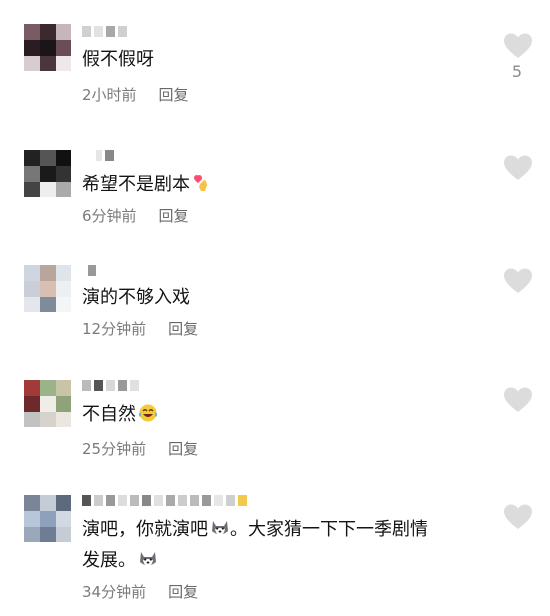  I want to click on finger-heart-icon, so click(200, 183).